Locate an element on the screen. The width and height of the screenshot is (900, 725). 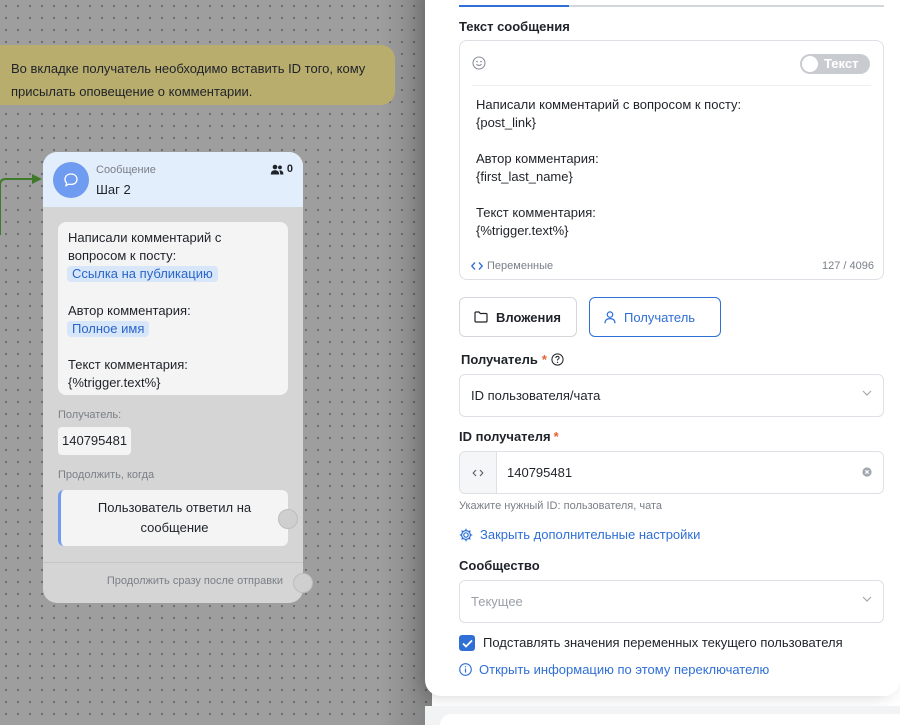
node-recipient-value: 140795481 is located at coordinates (95, 441).